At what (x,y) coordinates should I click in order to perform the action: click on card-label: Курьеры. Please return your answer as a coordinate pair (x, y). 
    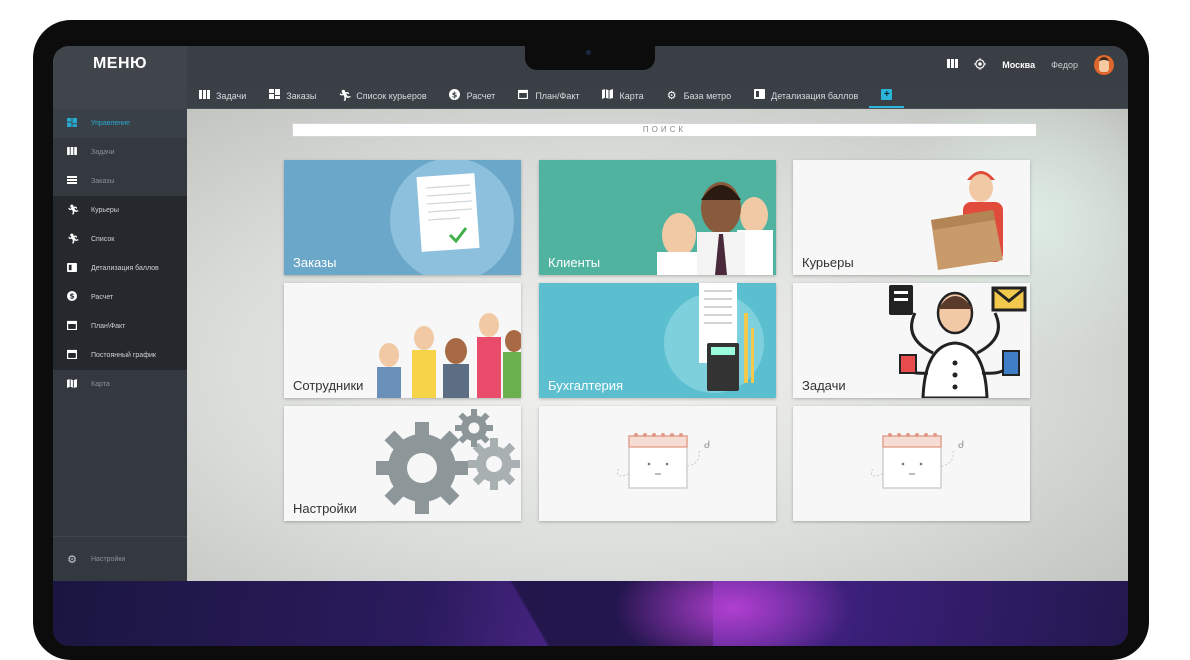
    Looking at the image, I should click on (828, 262).